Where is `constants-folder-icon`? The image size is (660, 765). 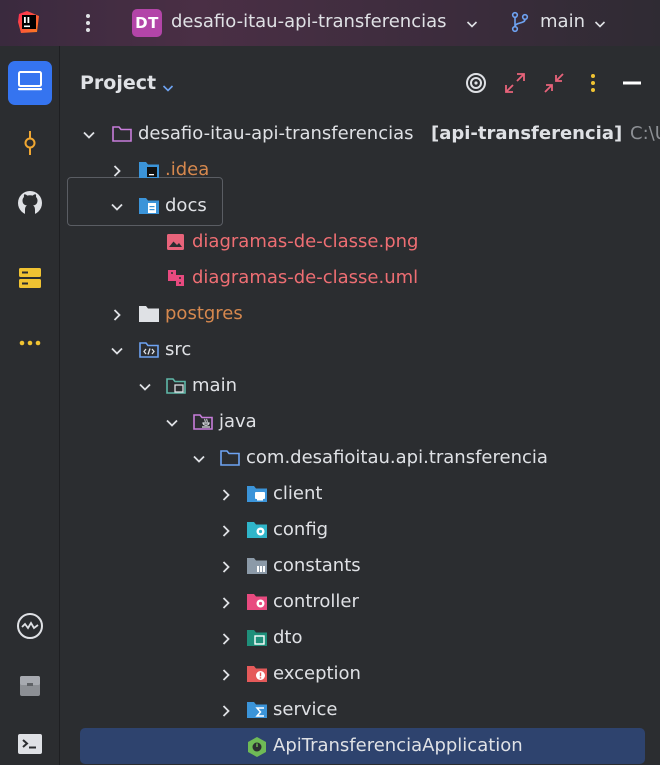
constants-folder-icon is located at coordinates (257, 566).